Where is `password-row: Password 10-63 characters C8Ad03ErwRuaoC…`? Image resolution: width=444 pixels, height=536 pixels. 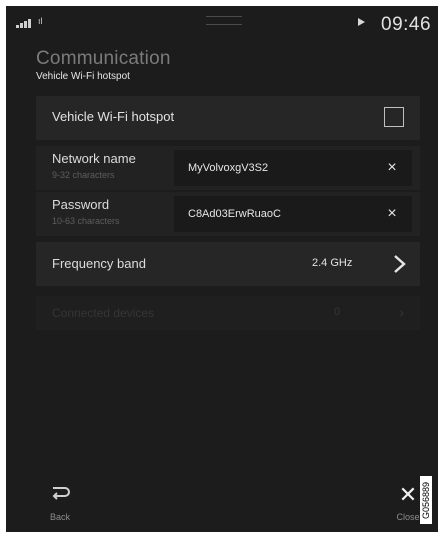
password-row: Password 10-63 characters C8Ad03ErwRuaoC… is located at coordinates (228, 214).